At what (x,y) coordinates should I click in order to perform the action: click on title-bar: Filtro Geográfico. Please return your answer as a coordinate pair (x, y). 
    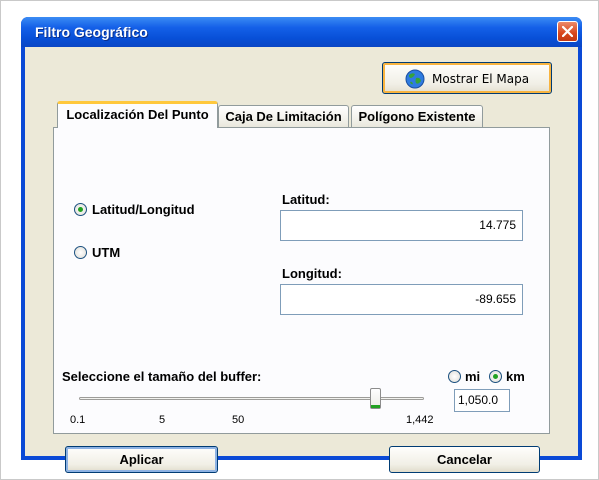
    Looking at the image, I should click on (301, 32).